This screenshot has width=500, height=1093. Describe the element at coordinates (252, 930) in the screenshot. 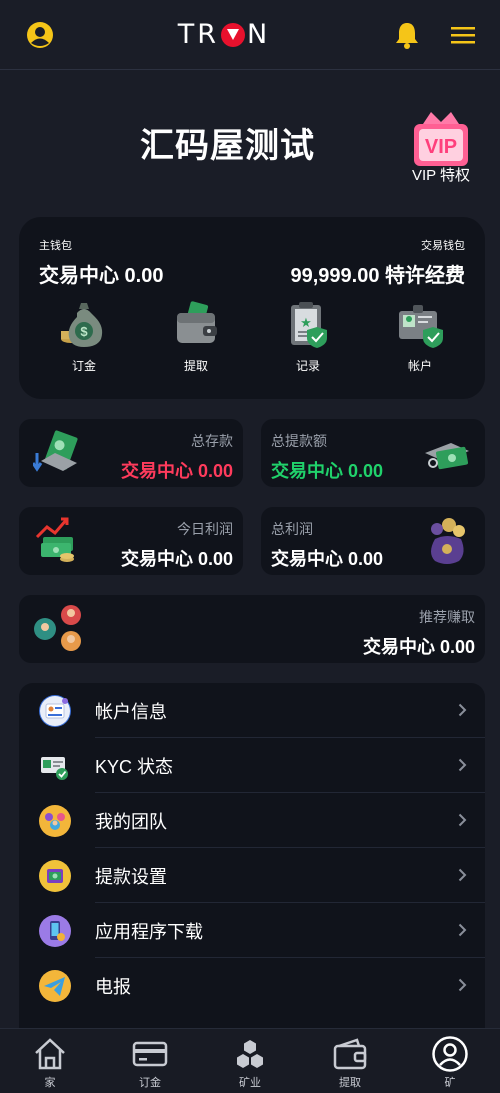

I see `menu-item-app-download: 应用程序下载` at that location.